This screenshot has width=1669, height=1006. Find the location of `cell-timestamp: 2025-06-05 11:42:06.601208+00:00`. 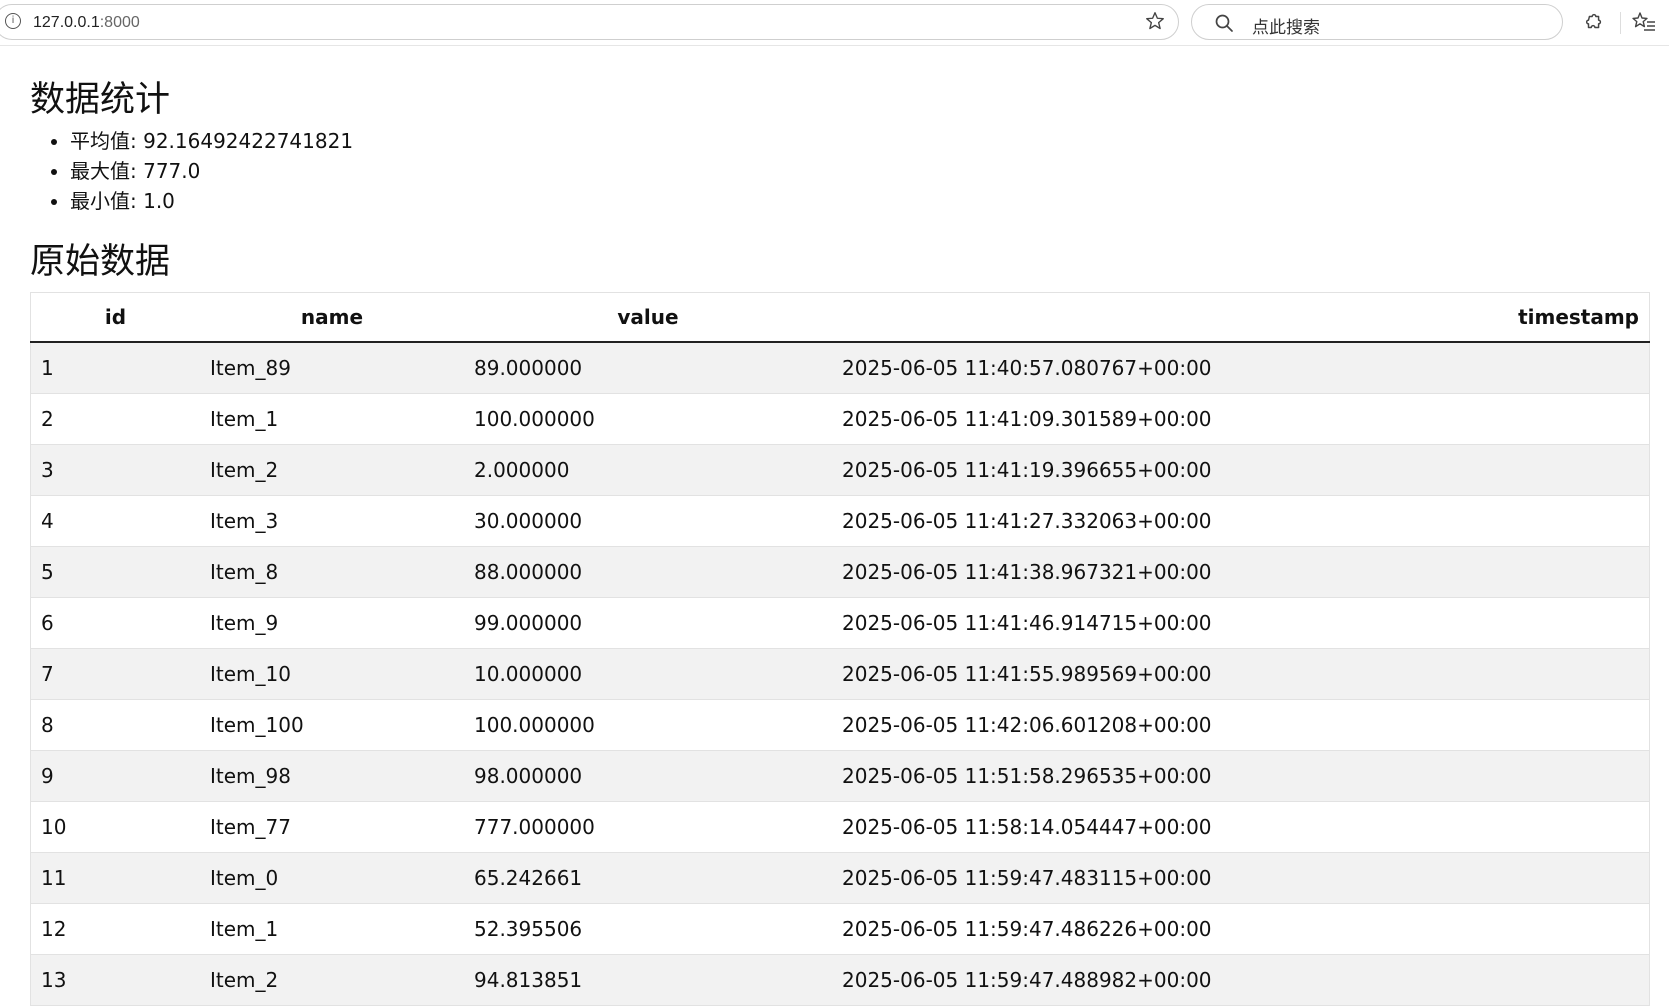

cell-timestamp: 2025-06-05 11:42:06.601208+00:00 is located at coordinates (1241, 725).